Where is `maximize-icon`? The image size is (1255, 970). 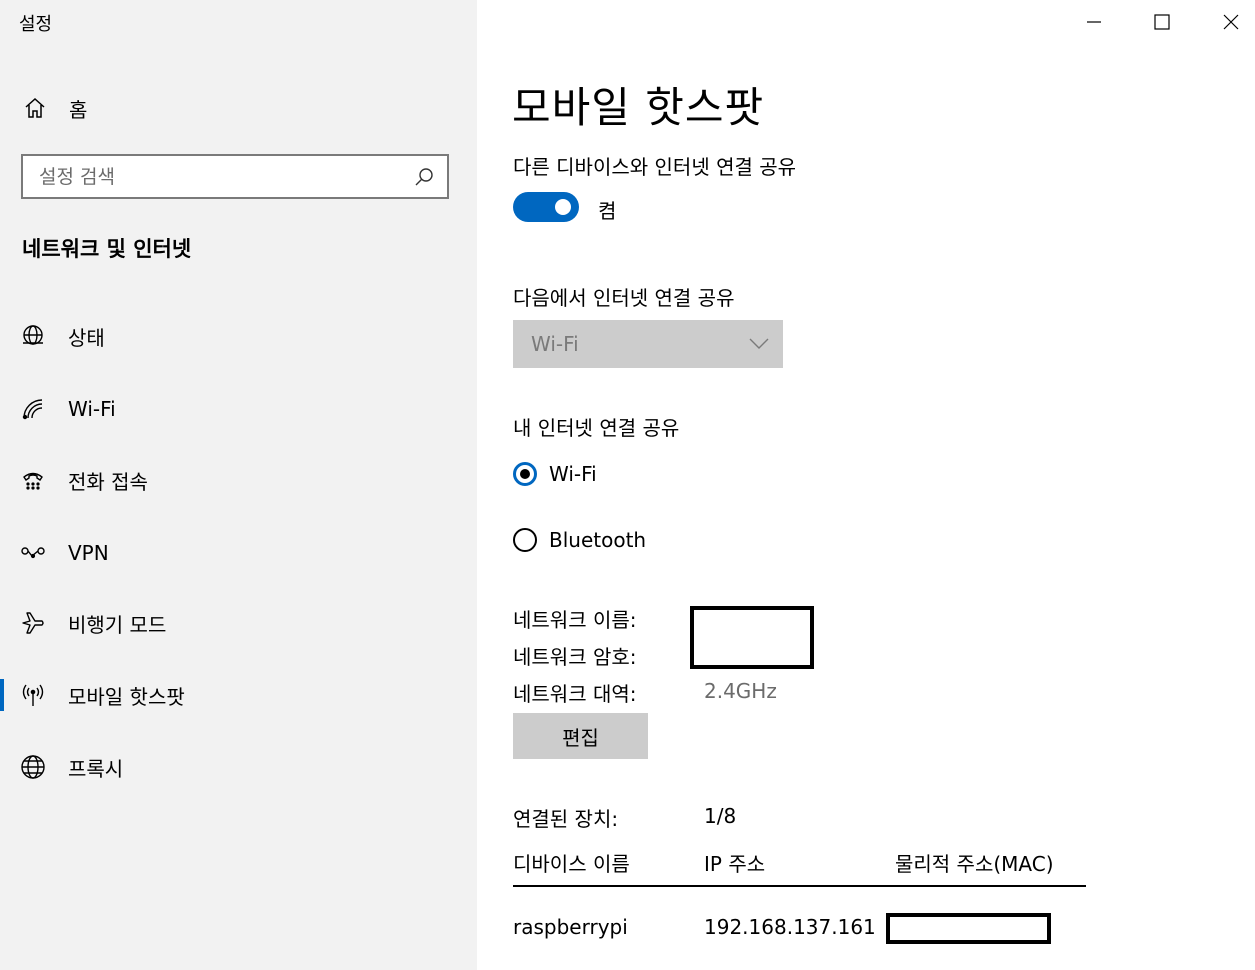
maximize-icon is located at coordinates (1162, 22).